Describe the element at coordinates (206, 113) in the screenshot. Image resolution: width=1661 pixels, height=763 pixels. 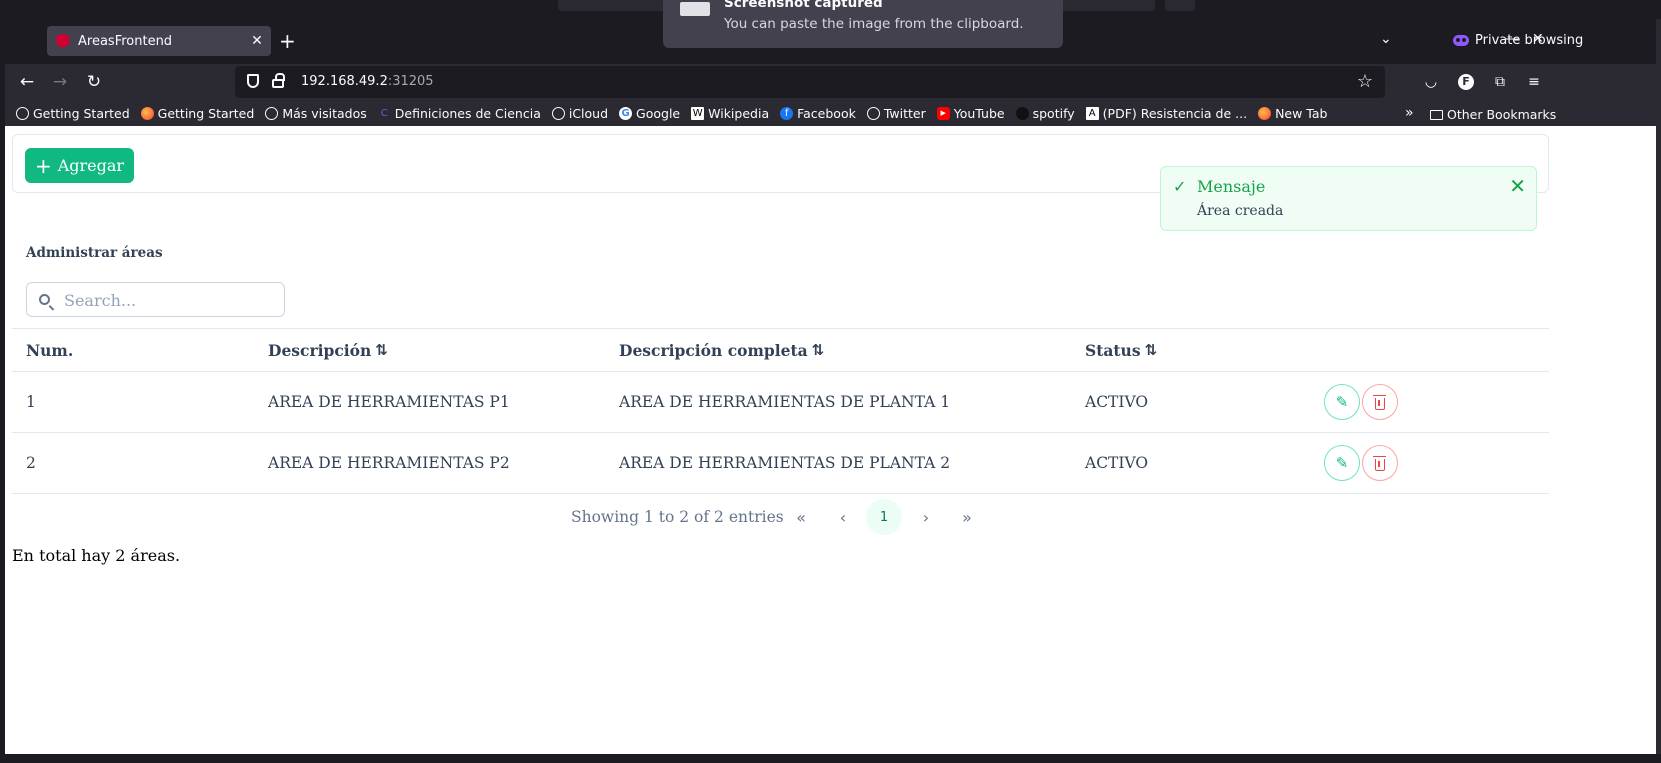
I see `bookmark-label: Getting Started` at that location.